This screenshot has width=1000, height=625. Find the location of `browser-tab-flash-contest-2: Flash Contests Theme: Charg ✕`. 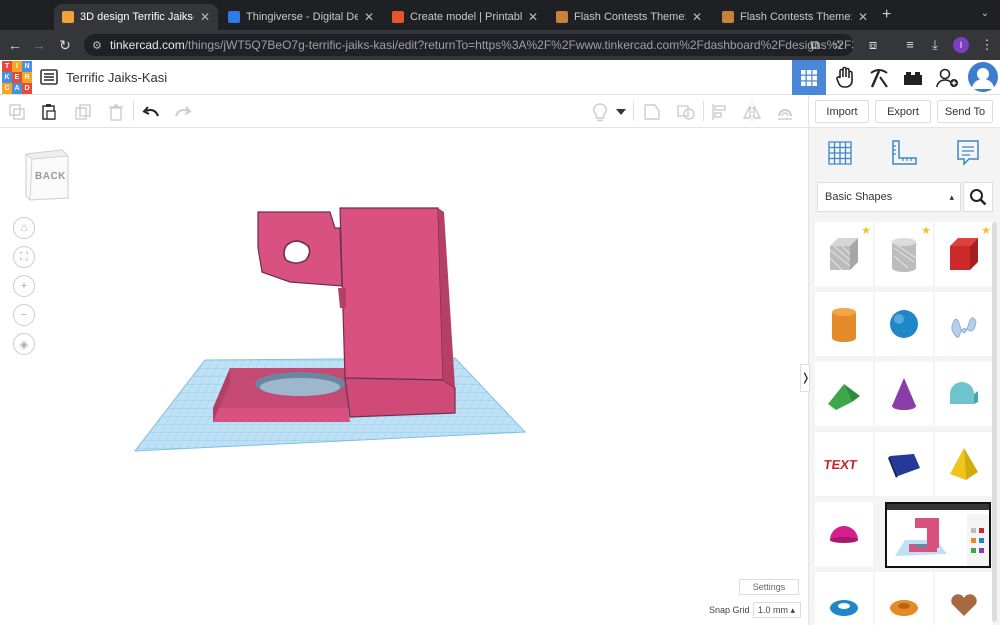

browser-tab-flash-contest-2: Flash Contests Theme: Charg ✕ is located at coordinates (795, 17).